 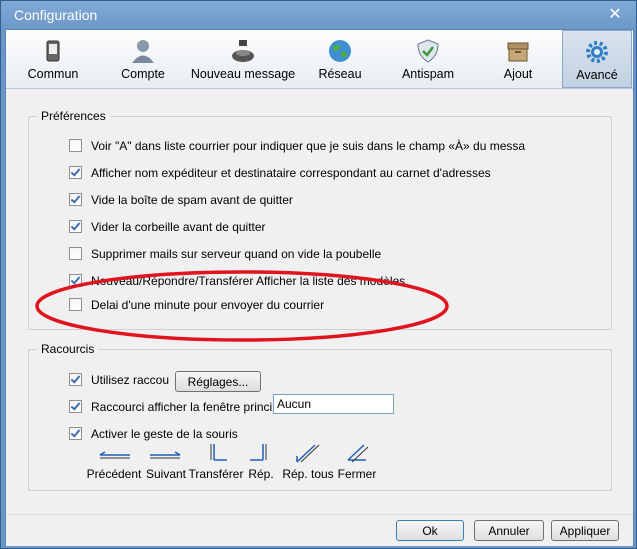 What do you see at coordinates (509, 530) in the screenshot?
I see `cancel-button: Annuler` at bounding box center [509, 530].